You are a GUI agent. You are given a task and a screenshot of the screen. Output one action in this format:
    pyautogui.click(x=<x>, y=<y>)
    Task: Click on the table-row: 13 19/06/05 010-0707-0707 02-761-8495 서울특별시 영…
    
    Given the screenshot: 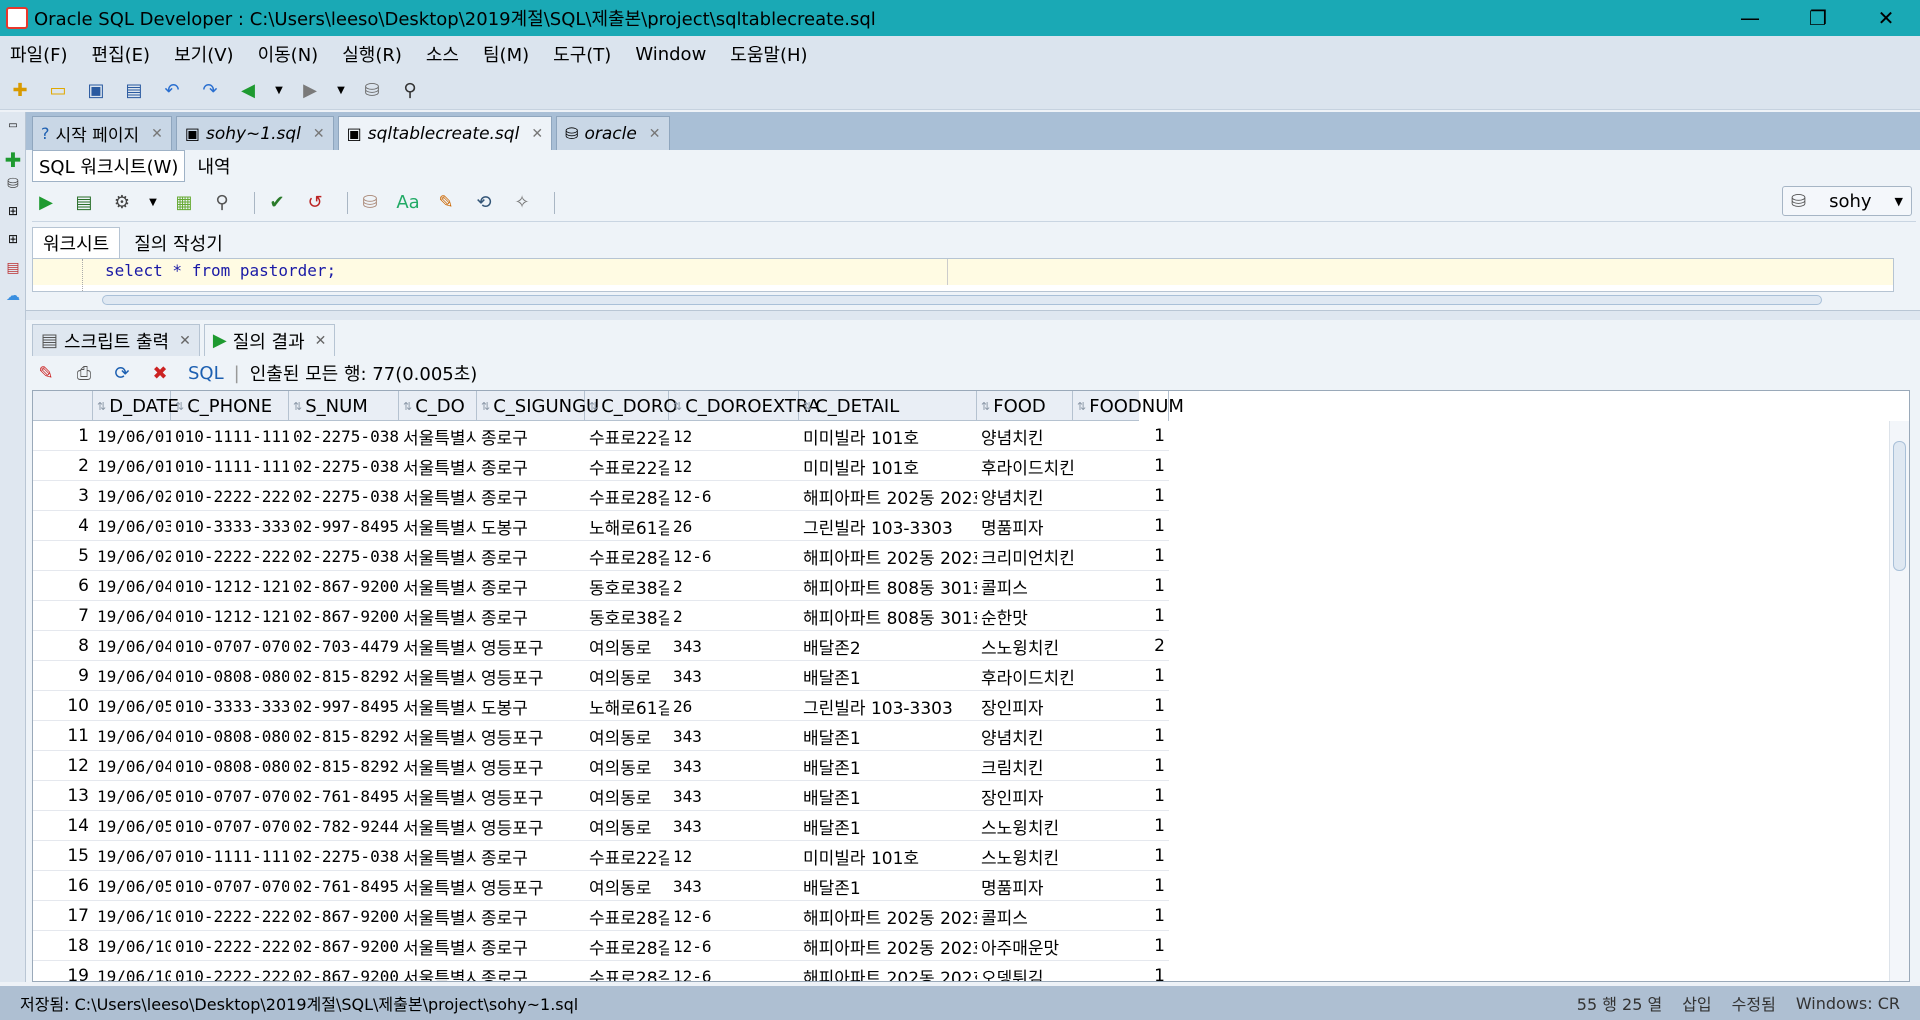 What is the action you would take?
    pyautogui.click(x=601, y=796)
    